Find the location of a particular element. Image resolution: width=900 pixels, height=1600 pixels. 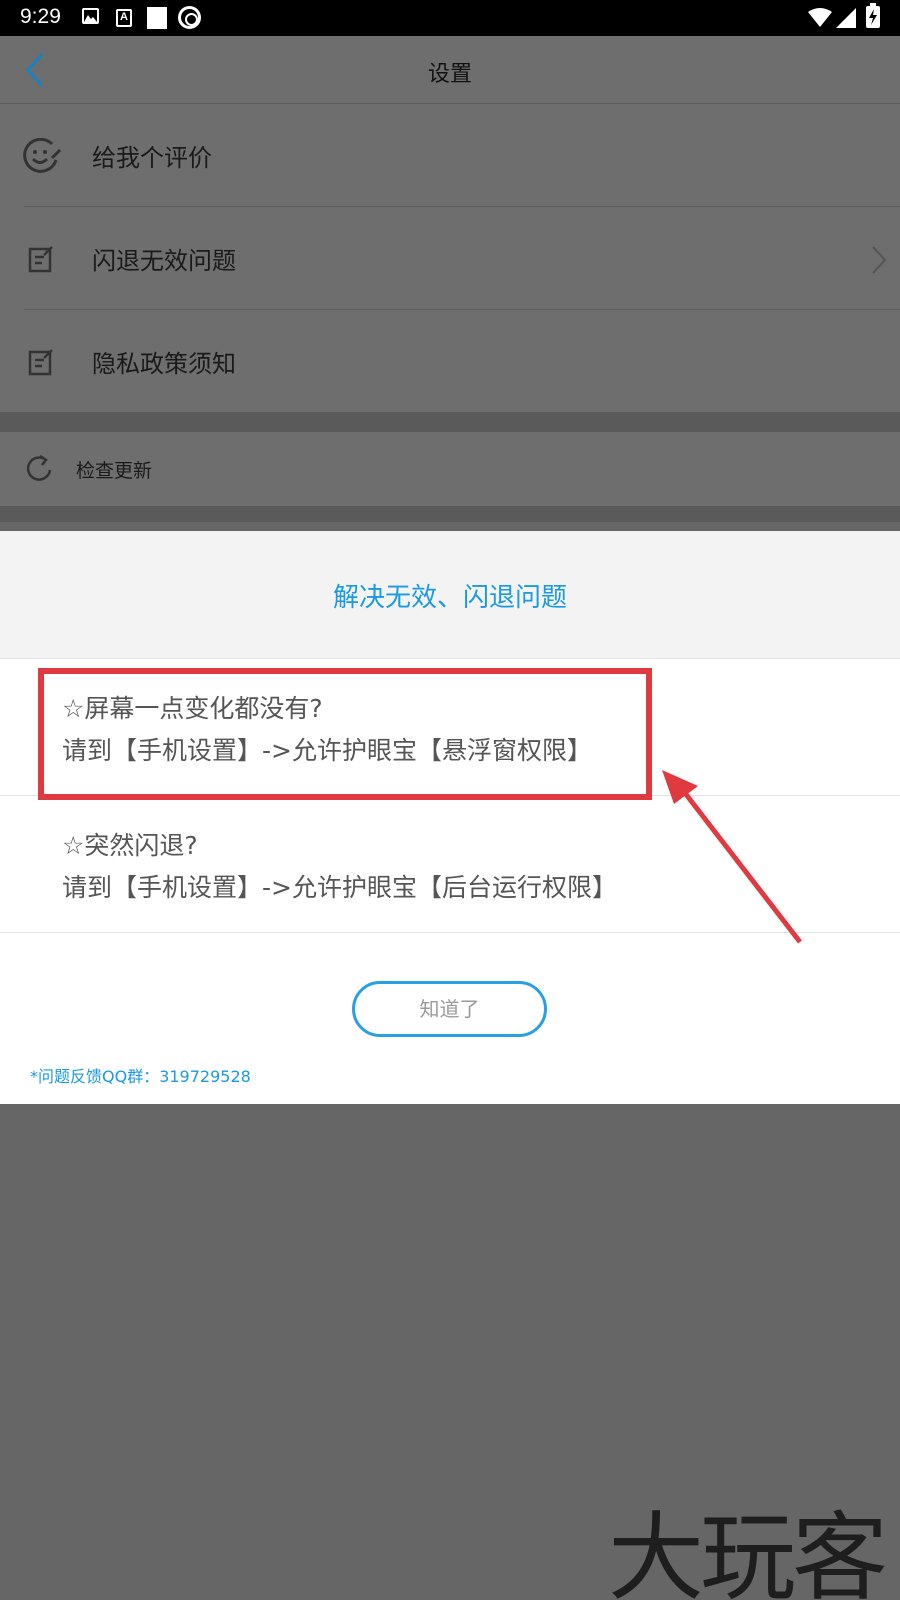

arrow-annotation-icon is located at coordinates (732, 857).